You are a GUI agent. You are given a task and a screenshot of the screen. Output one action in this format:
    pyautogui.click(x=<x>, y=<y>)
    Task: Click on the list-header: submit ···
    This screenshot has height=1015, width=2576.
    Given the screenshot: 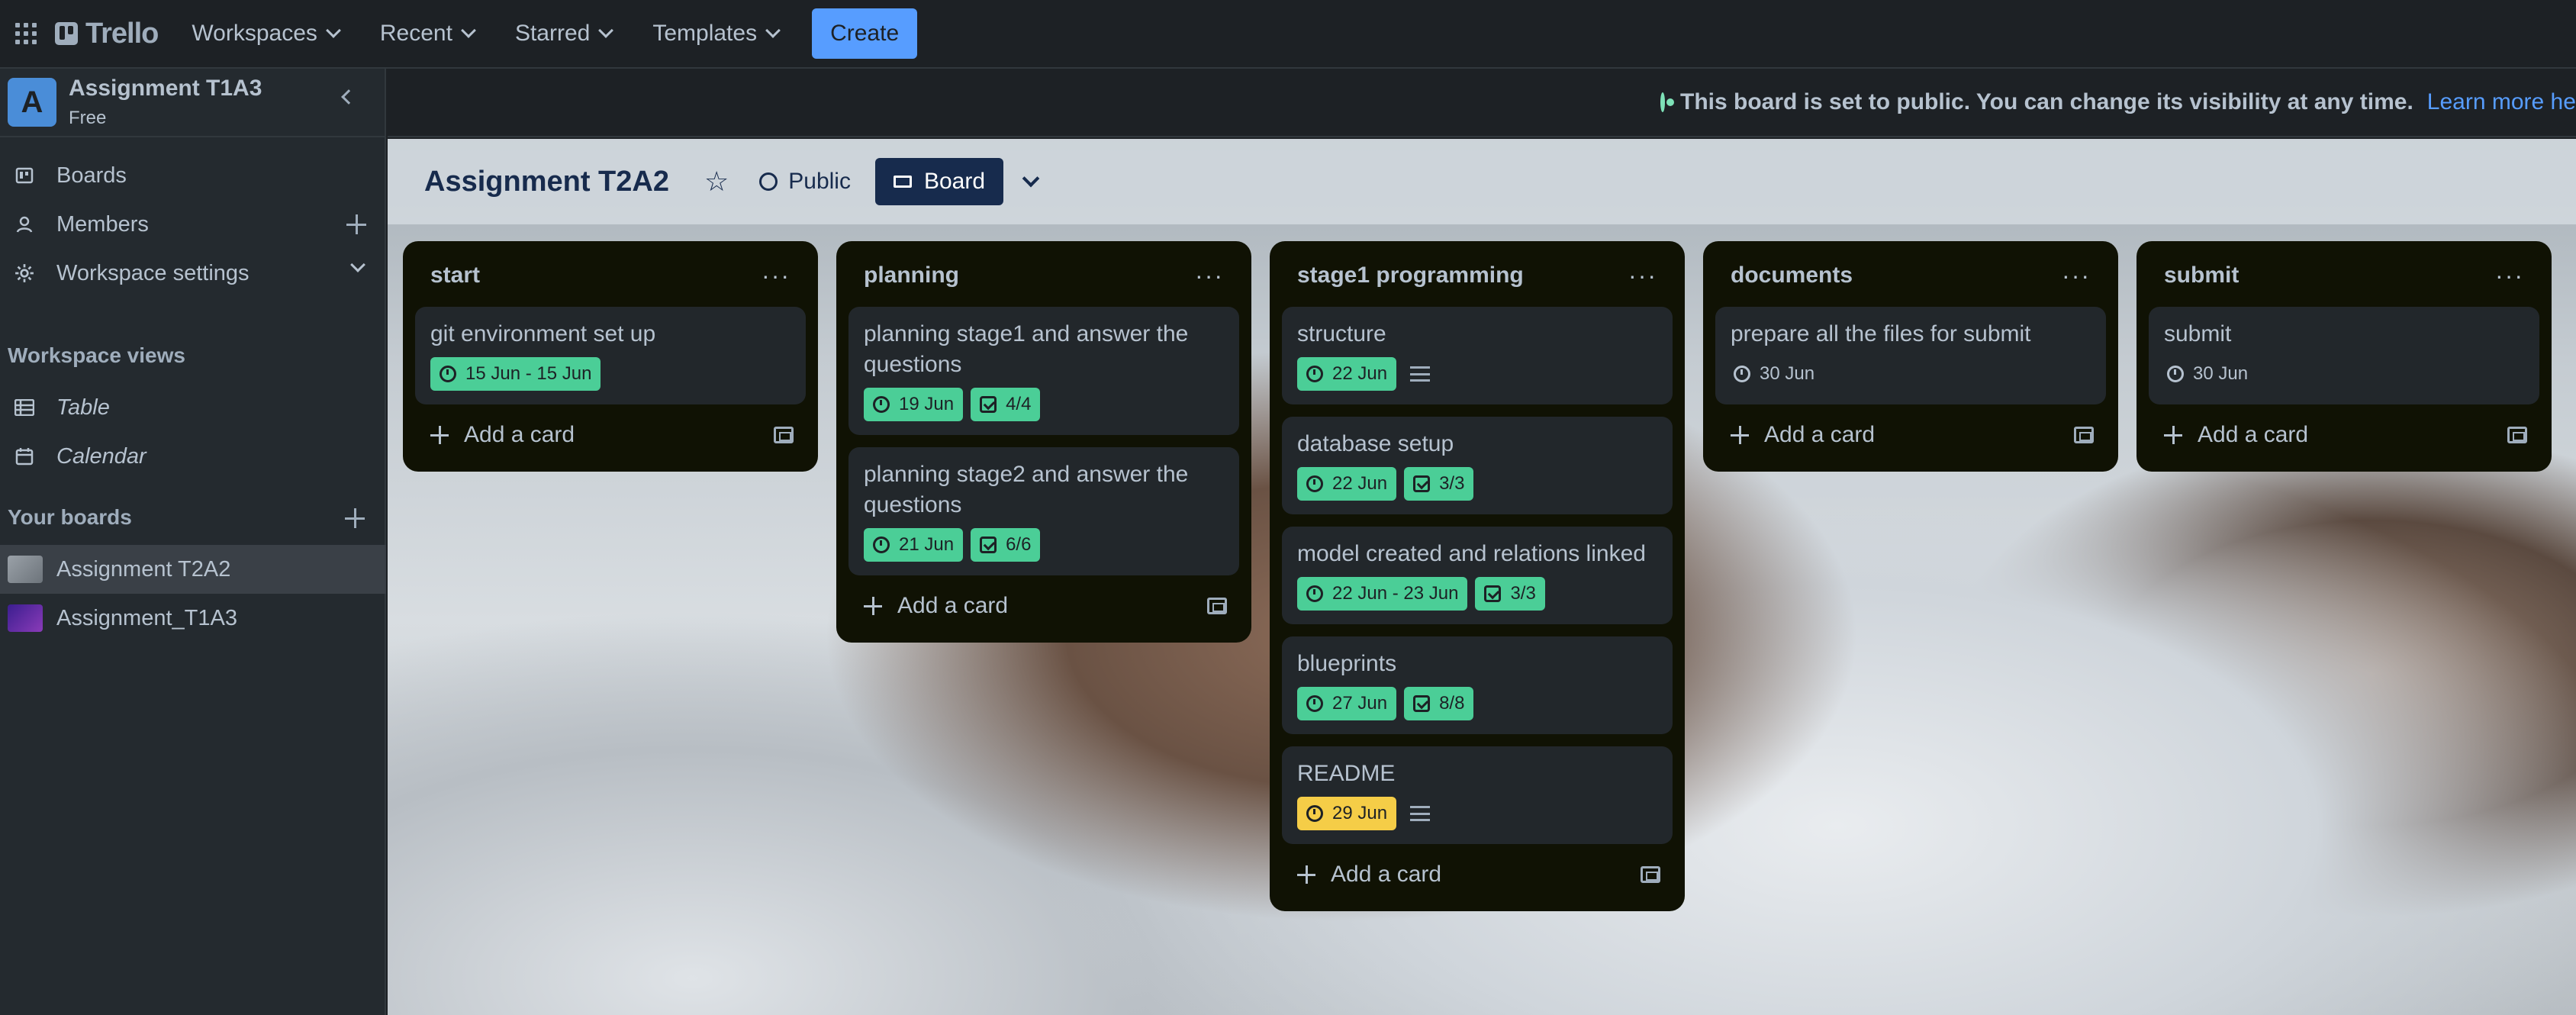 What is the action you would take?
    pyautogui.click(x=2344, y=275)
    